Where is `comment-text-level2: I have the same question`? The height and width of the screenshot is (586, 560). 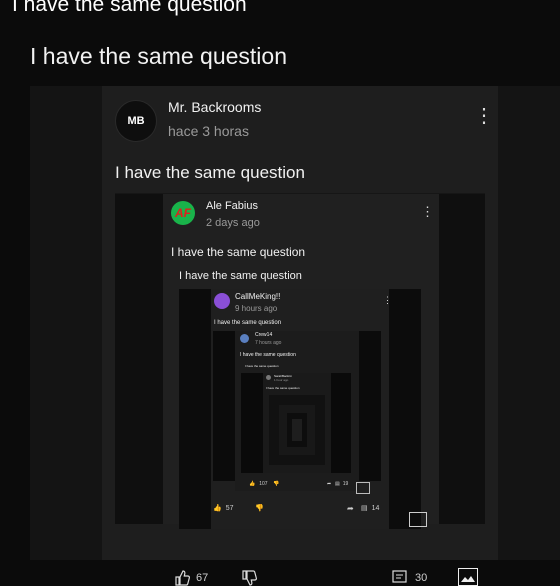
comment-text-level2: I have the same question is located at coordinates (238, 252).